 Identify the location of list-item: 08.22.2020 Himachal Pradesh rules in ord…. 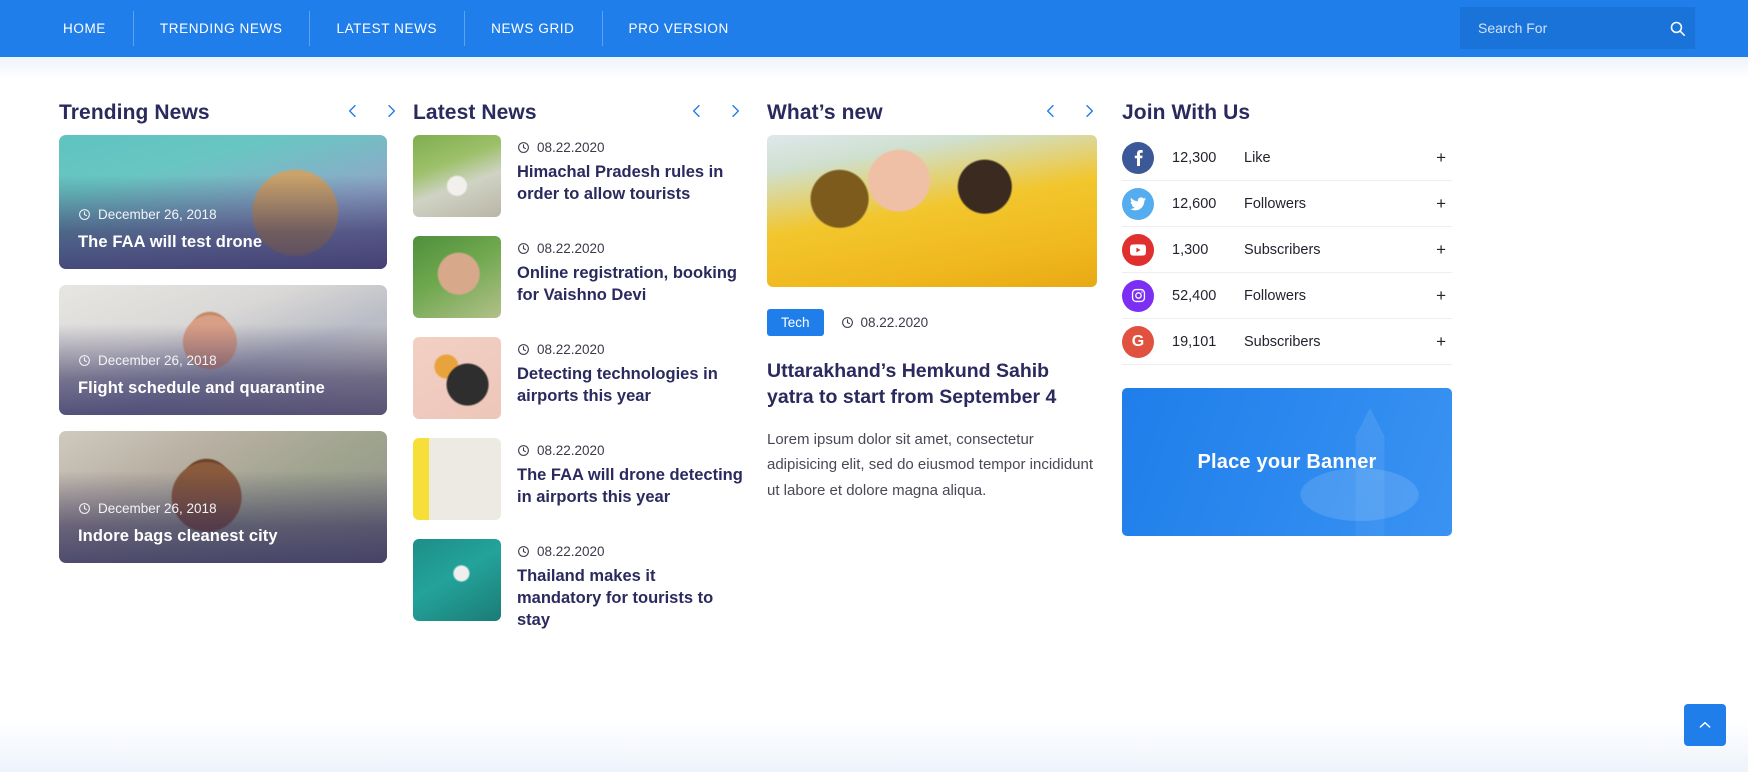
(578, 176).